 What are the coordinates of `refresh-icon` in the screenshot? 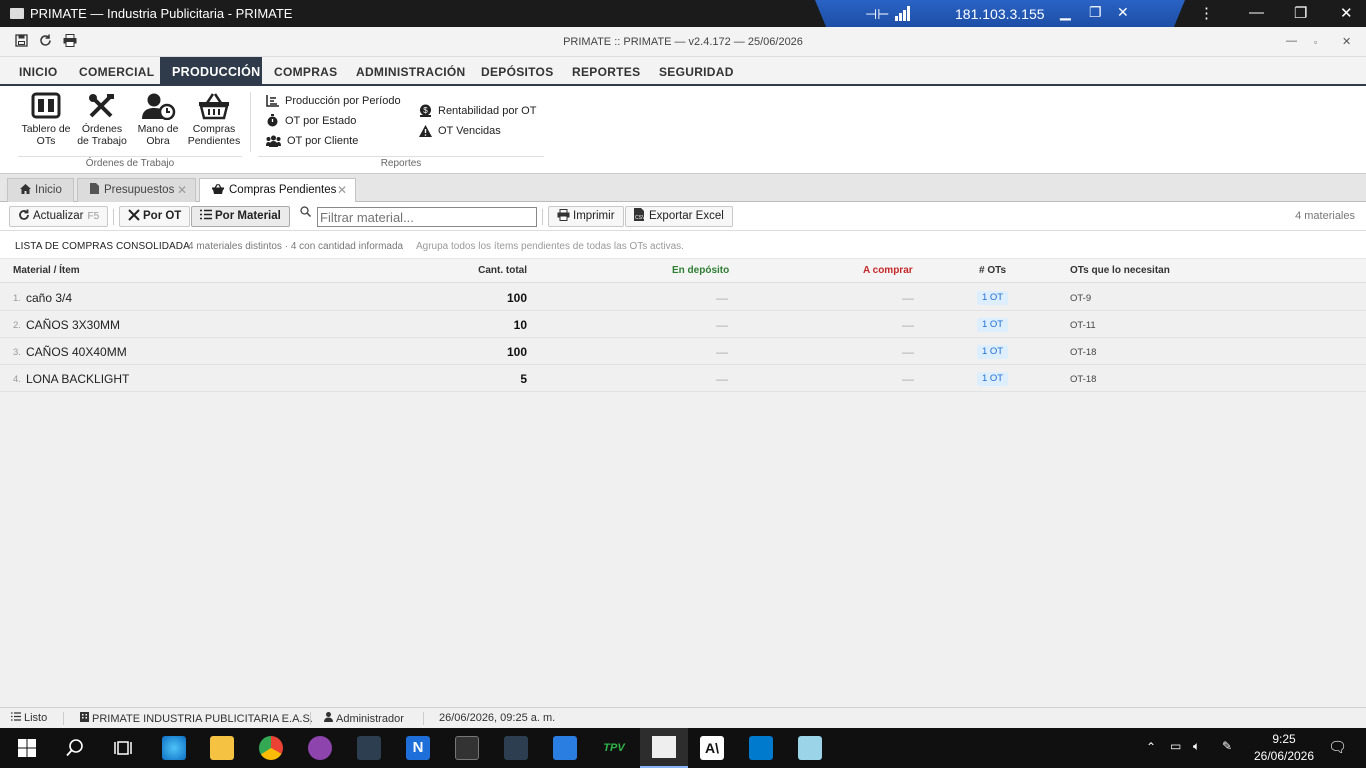 It's located at (24, 214).